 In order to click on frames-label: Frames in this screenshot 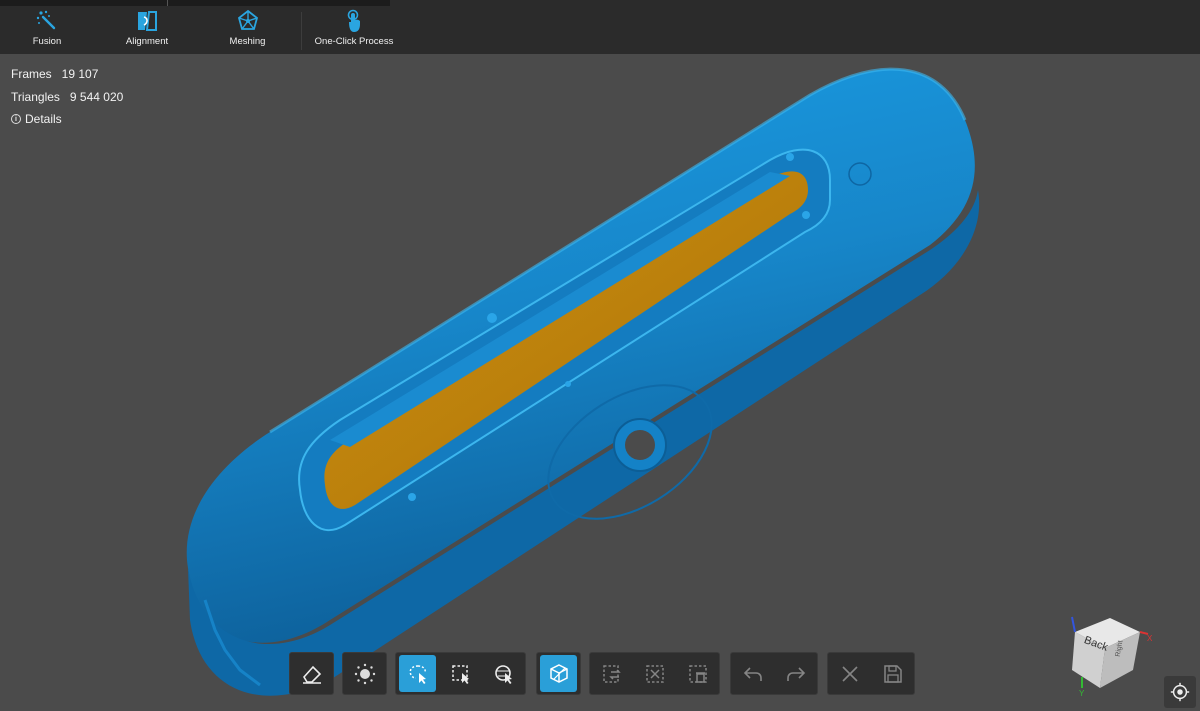, I will do `click(31, 74)`.